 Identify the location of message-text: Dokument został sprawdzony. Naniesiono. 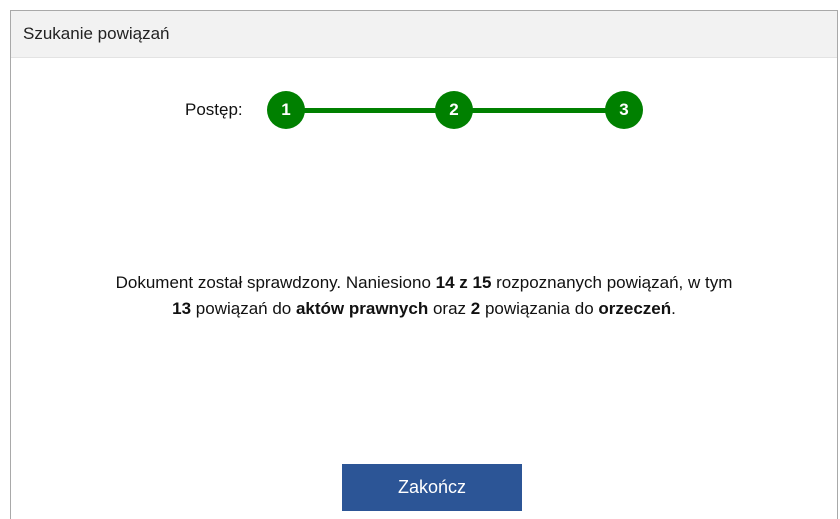
(275, 282).